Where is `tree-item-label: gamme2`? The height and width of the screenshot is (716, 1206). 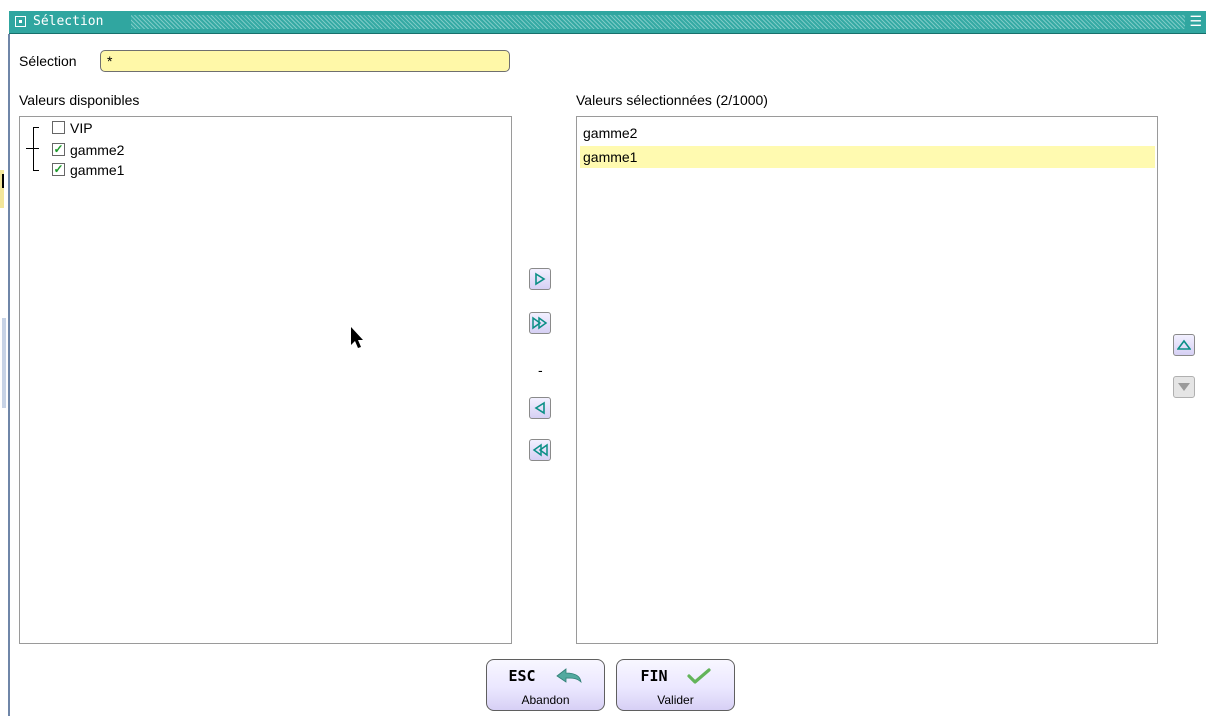 tree-item-label: gamme2 is located at coordinates (97, 150).